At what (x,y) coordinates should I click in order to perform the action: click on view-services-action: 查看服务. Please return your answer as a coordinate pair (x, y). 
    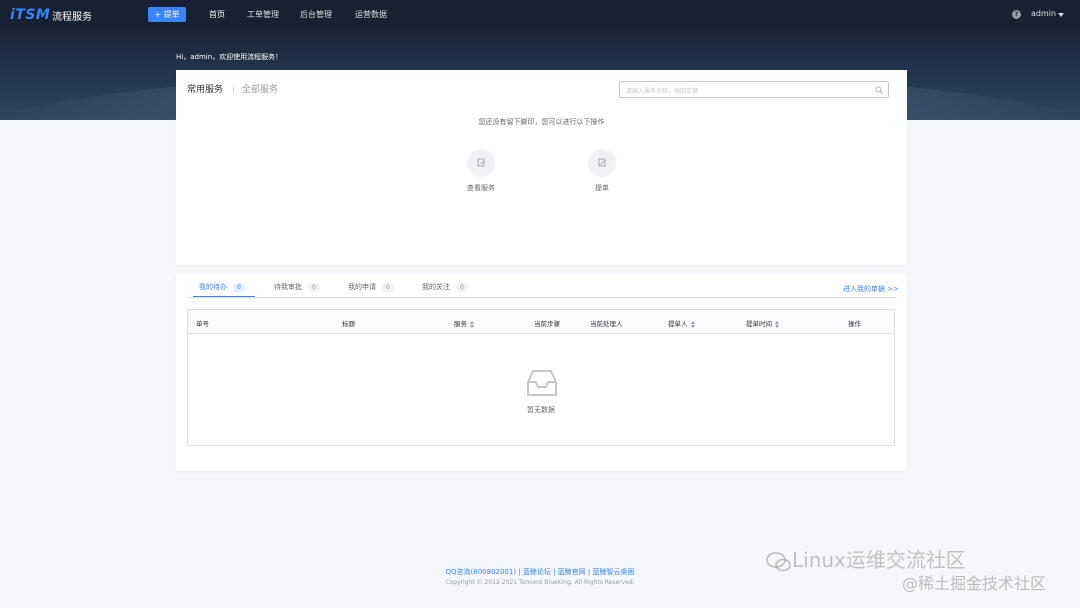
    Looking at the image, I should click on (481, 171).